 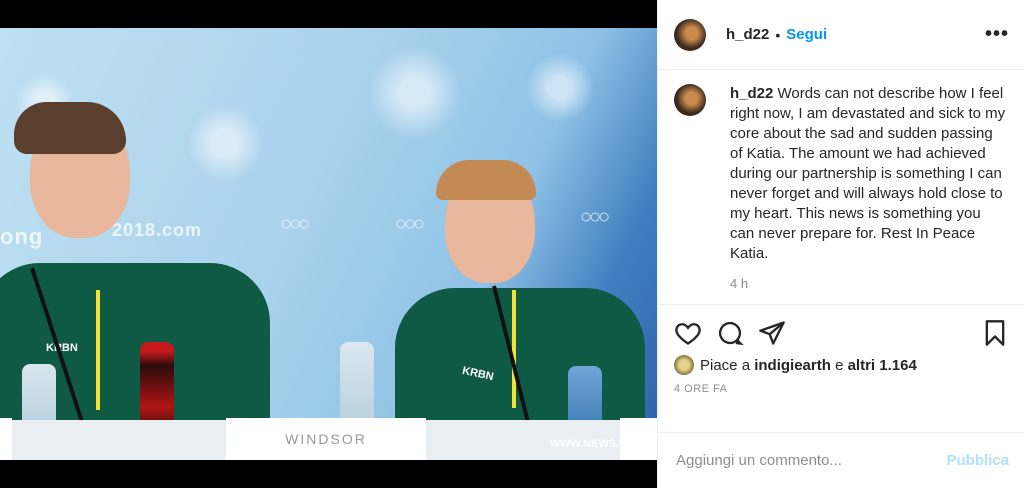 What do you see at coordinates (747, 34) in the screenshot?
I see `header-username: h_d22` at bounding box center [747, 34].